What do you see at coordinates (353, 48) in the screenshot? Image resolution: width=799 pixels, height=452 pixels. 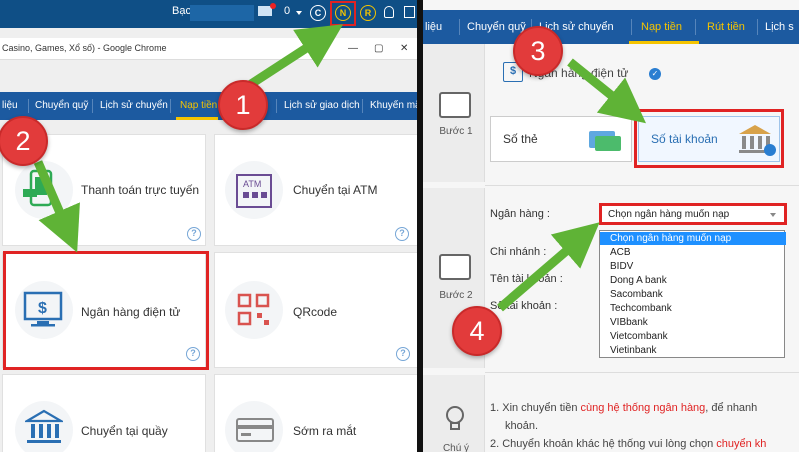 I see `minimize-button: —` at bounding box center [353, 48].